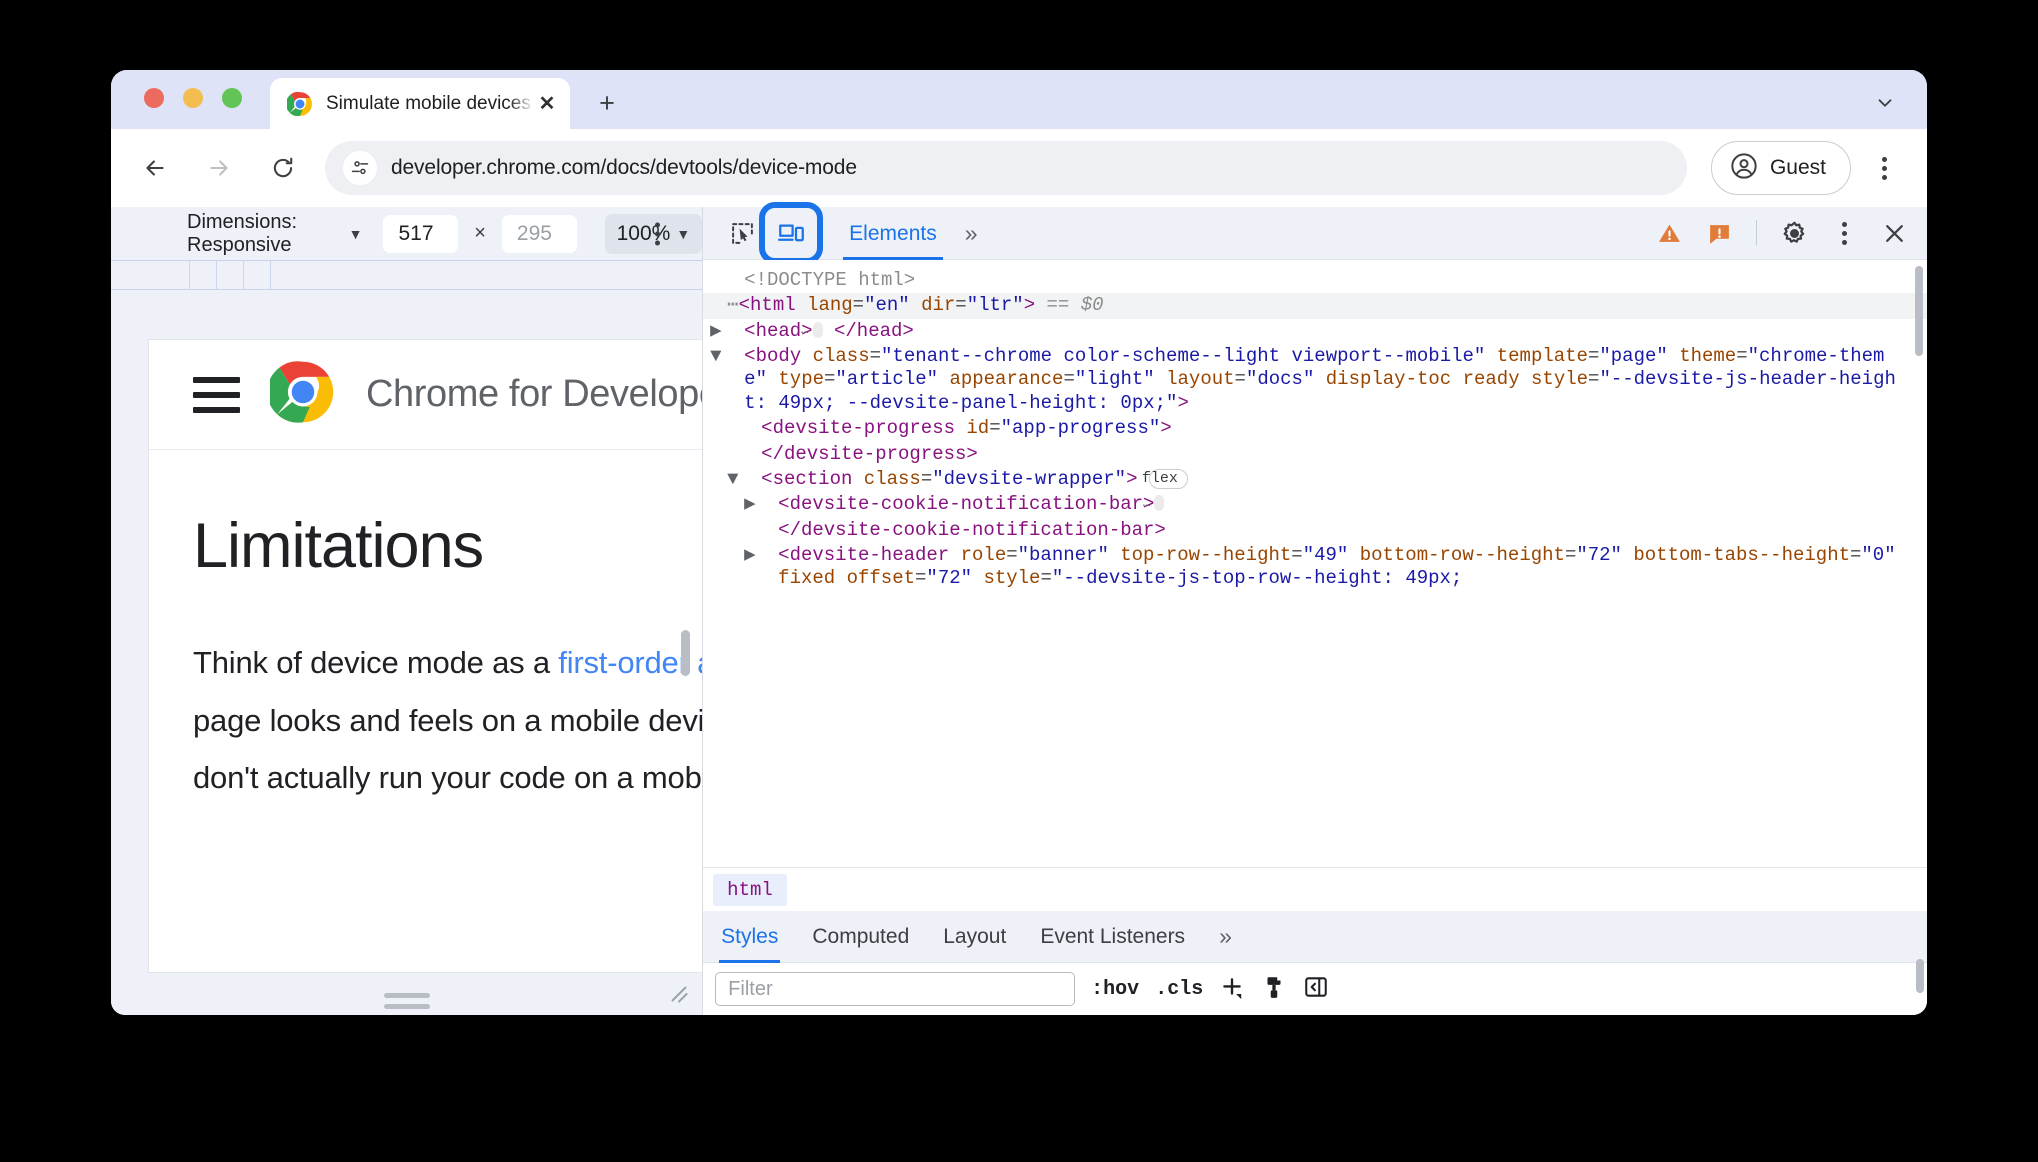 The width and height of the screenshot is (2038, 1162). What do you see at coordinates (1315, 280) in the screenshot?
I see `dom-node-line: <!DOCTYPE html>` at bounding box center [1315, 280].